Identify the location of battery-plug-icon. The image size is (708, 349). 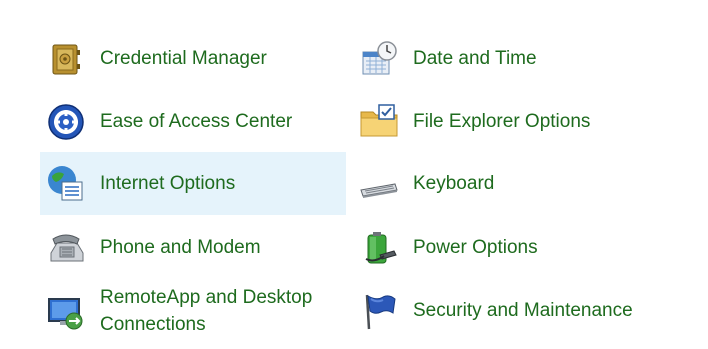
(379, 248).